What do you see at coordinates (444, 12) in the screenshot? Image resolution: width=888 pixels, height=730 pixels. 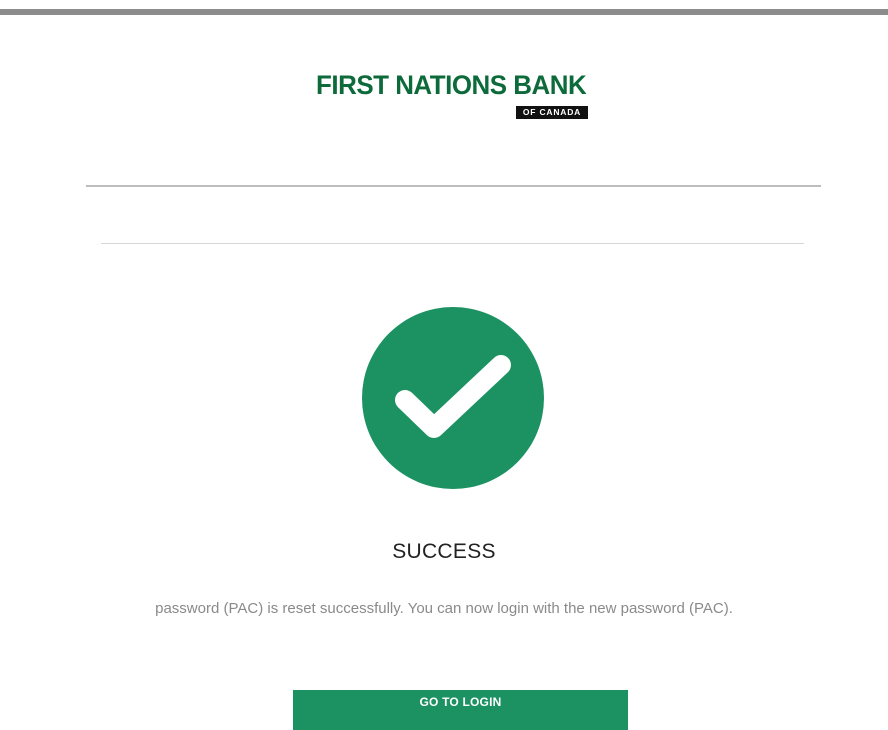 I see `top-border` at bounding box center [444, 12].